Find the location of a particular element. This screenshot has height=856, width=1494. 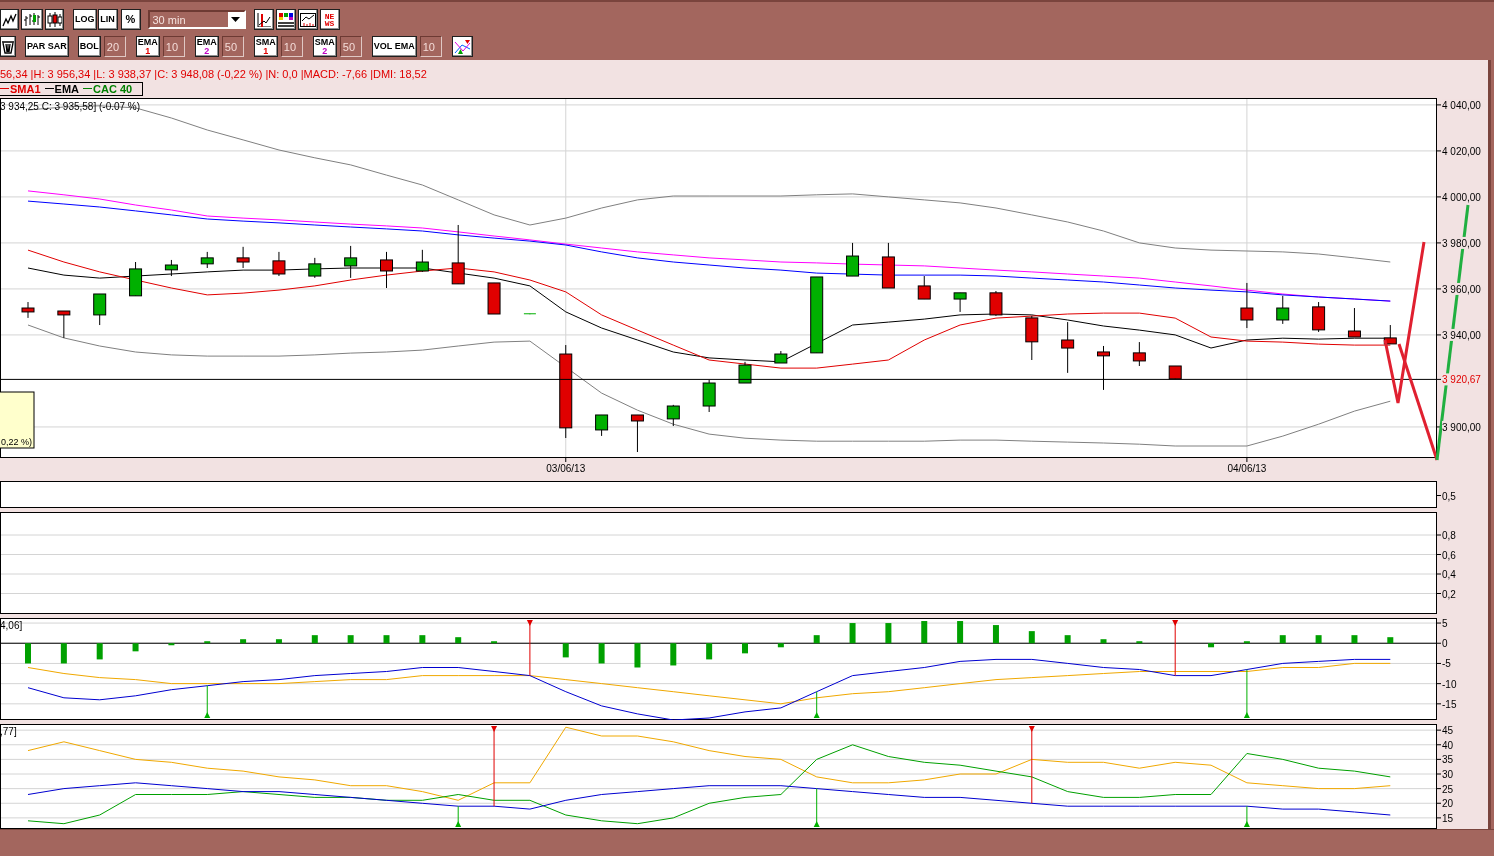

chart-cursor-icon is located at coordinates (263, 19).